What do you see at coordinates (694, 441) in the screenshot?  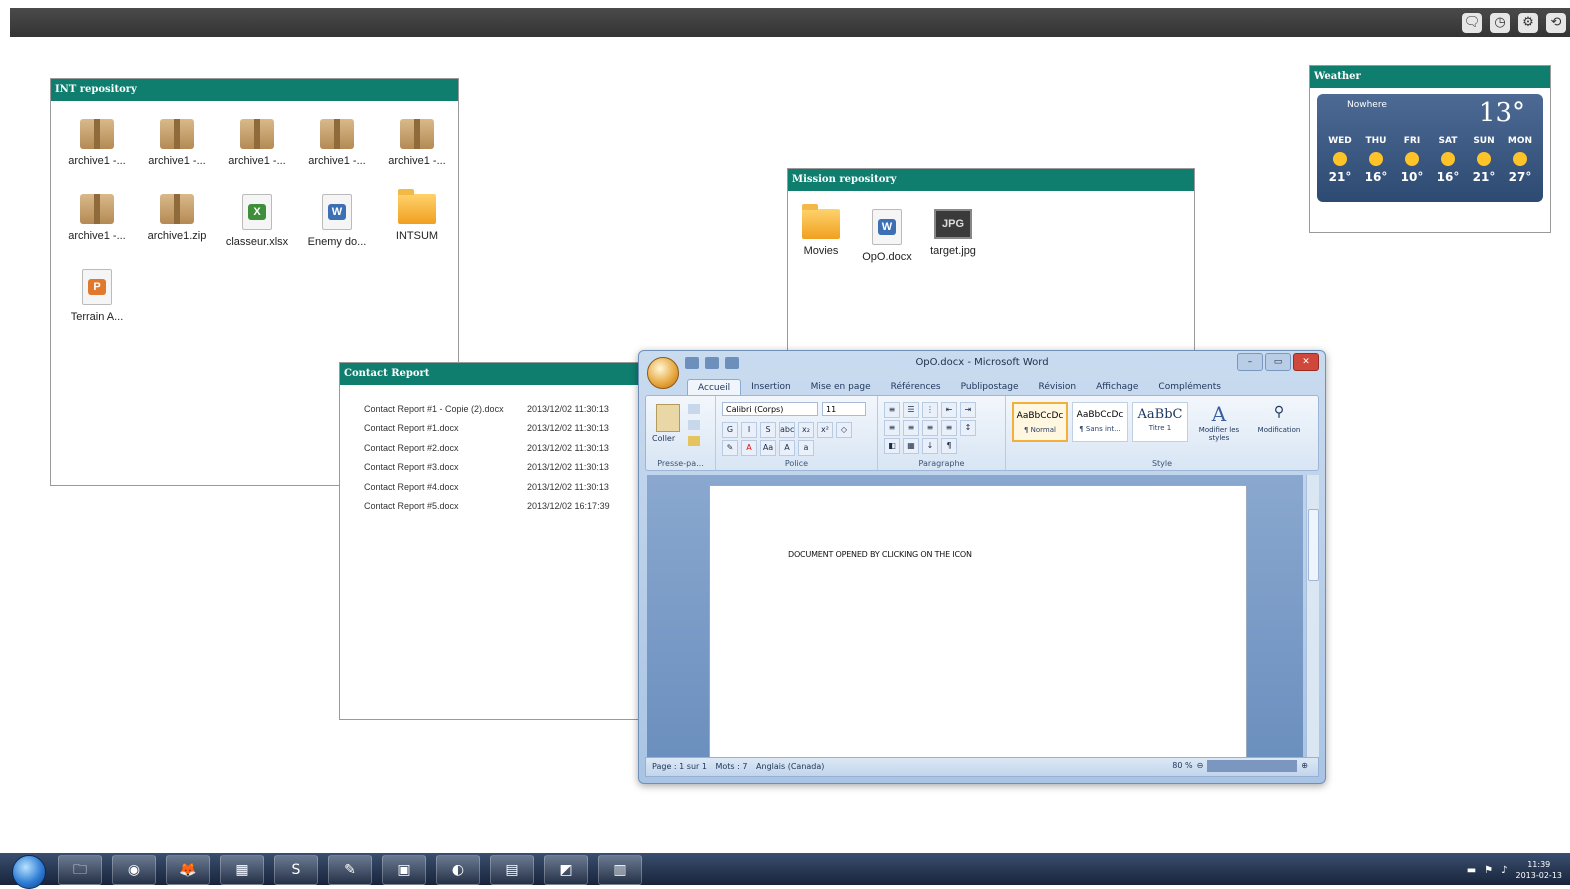 I see `format-painter-icon` at bounding box center [694, 441].